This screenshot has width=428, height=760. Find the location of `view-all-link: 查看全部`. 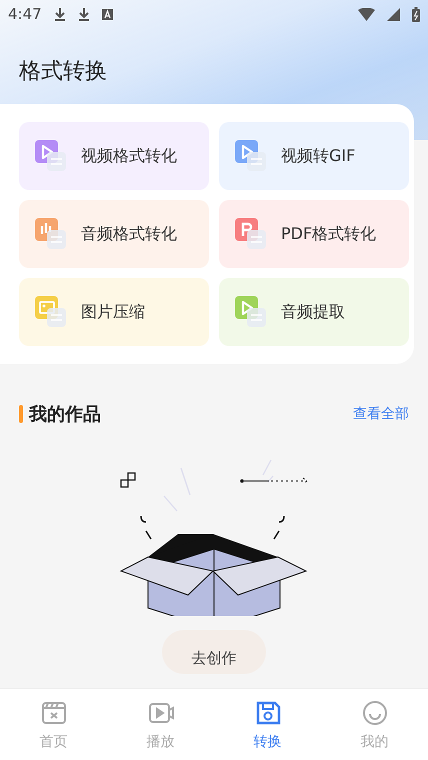

view-all-link: 查看全部 is located at coordinates (381, 414).